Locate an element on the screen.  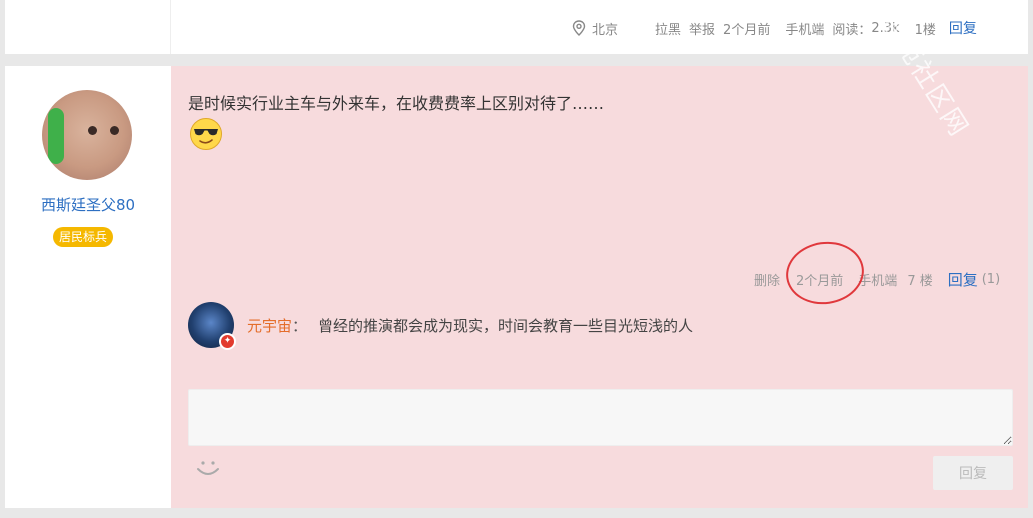
rank-badge: 居民标兵 is located at coordinates (83, 237).